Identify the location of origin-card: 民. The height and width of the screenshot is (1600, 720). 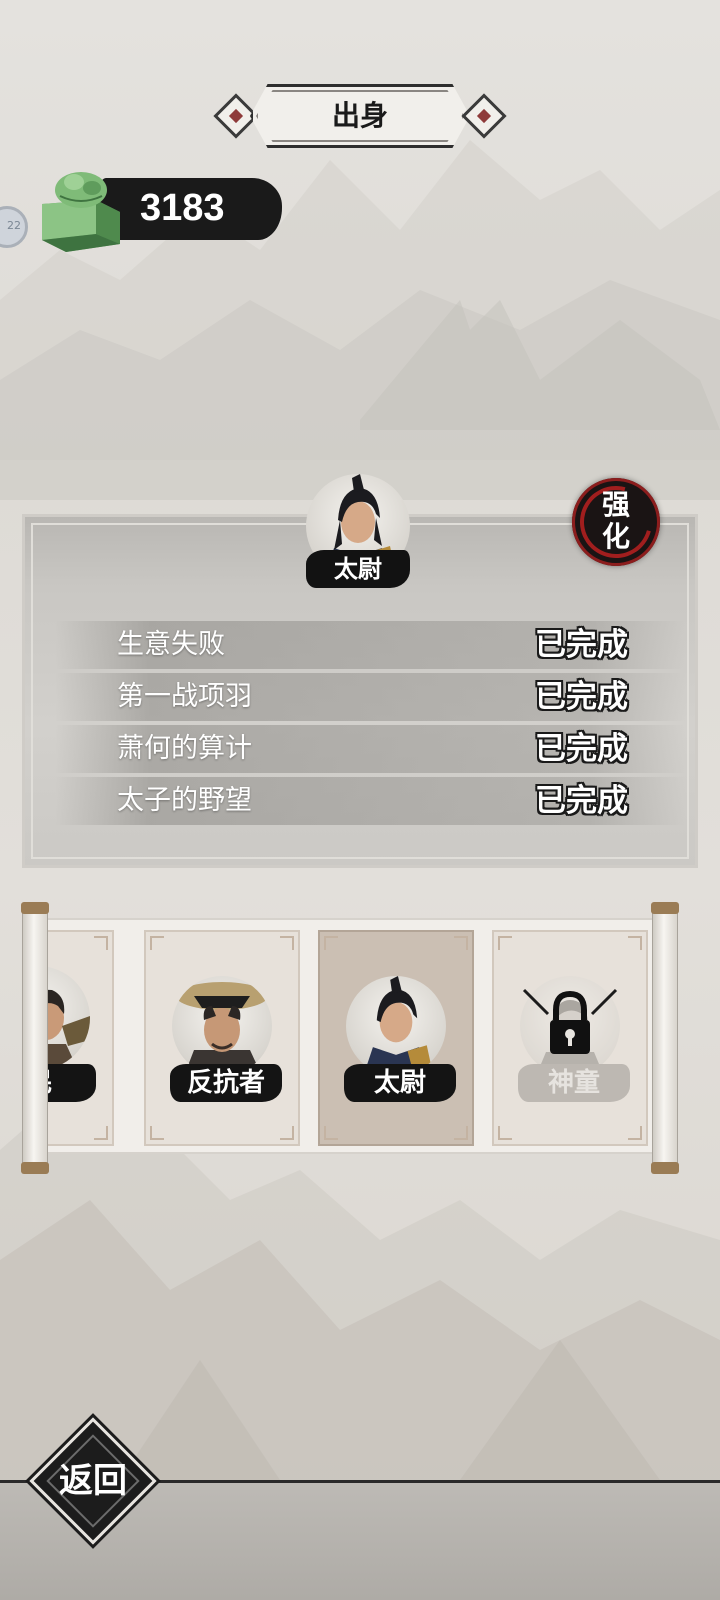
(81, 1038).